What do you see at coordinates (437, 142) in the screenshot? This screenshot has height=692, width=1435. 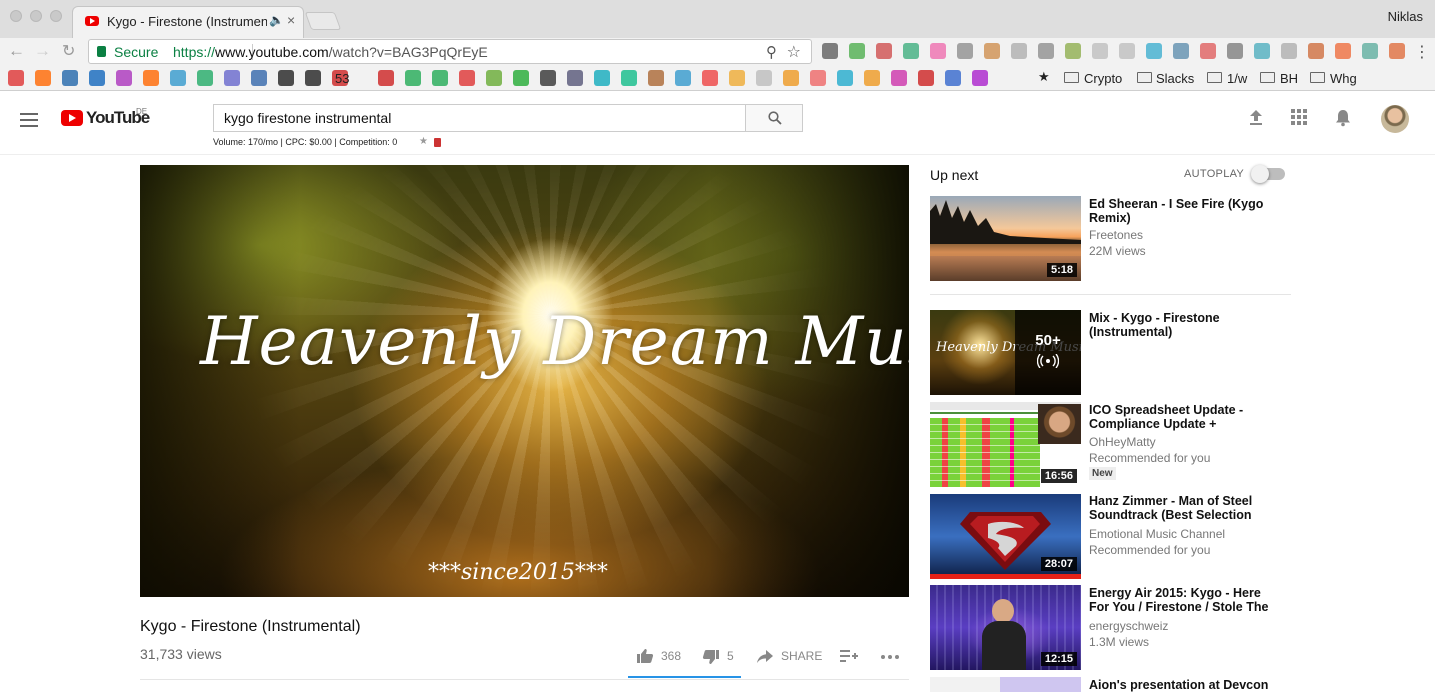 I see `keyword-tool-icon` at bounding box center [437, 142].